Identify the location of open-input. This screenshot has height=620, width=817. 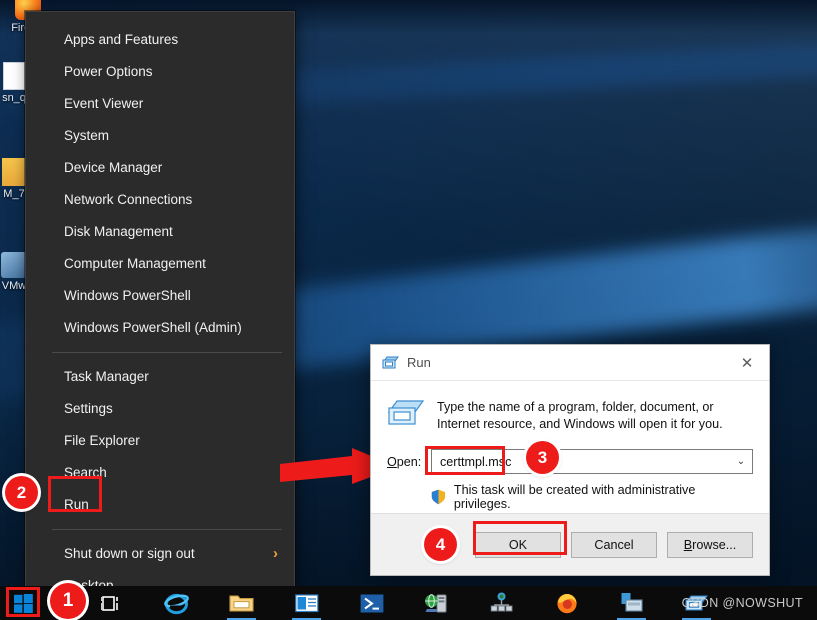
(592, 461).